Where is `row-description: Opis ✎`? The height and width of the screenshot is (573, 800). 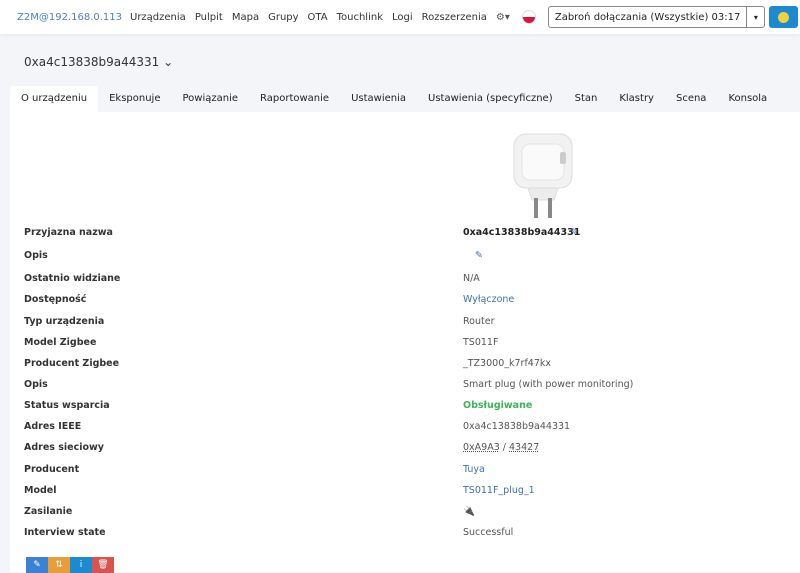
row-description: Opis ✎ is located at coordinates (374, 258).